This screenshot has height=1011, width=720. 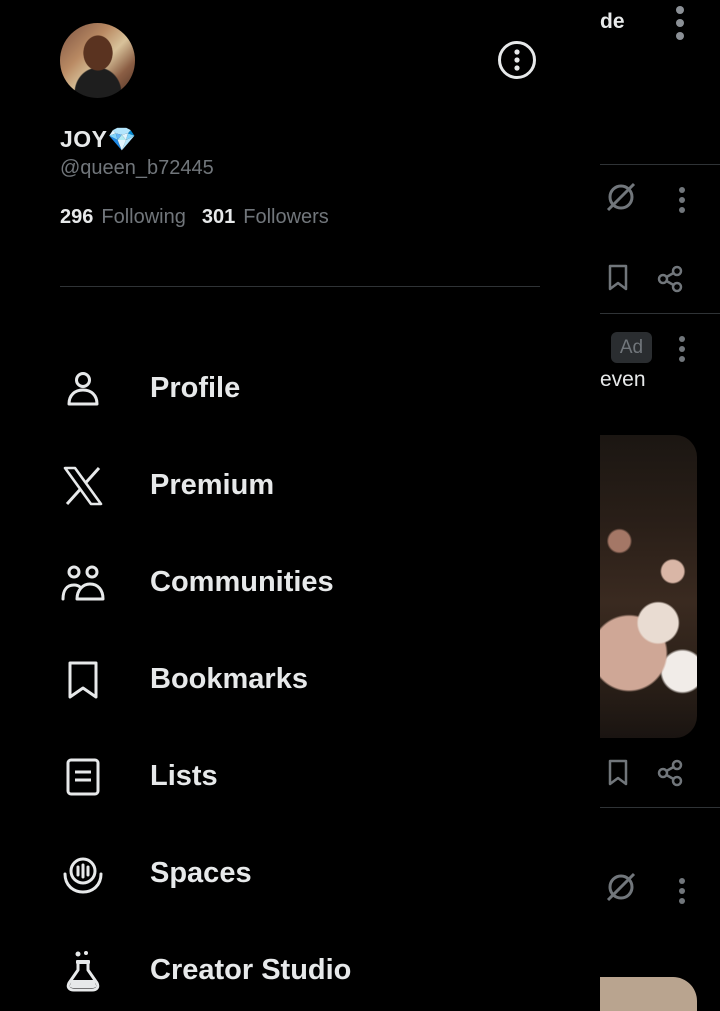 What do you see at coordinates (83, 971) in the screenshot?
I see `flask-icon` at bounding box center [83, 971].